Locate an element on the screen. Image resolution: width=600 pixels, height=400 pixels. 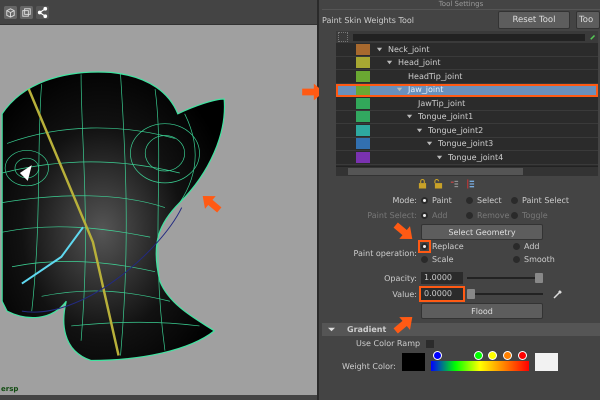
eyedropper-icon is located at coordinates (558, 294).